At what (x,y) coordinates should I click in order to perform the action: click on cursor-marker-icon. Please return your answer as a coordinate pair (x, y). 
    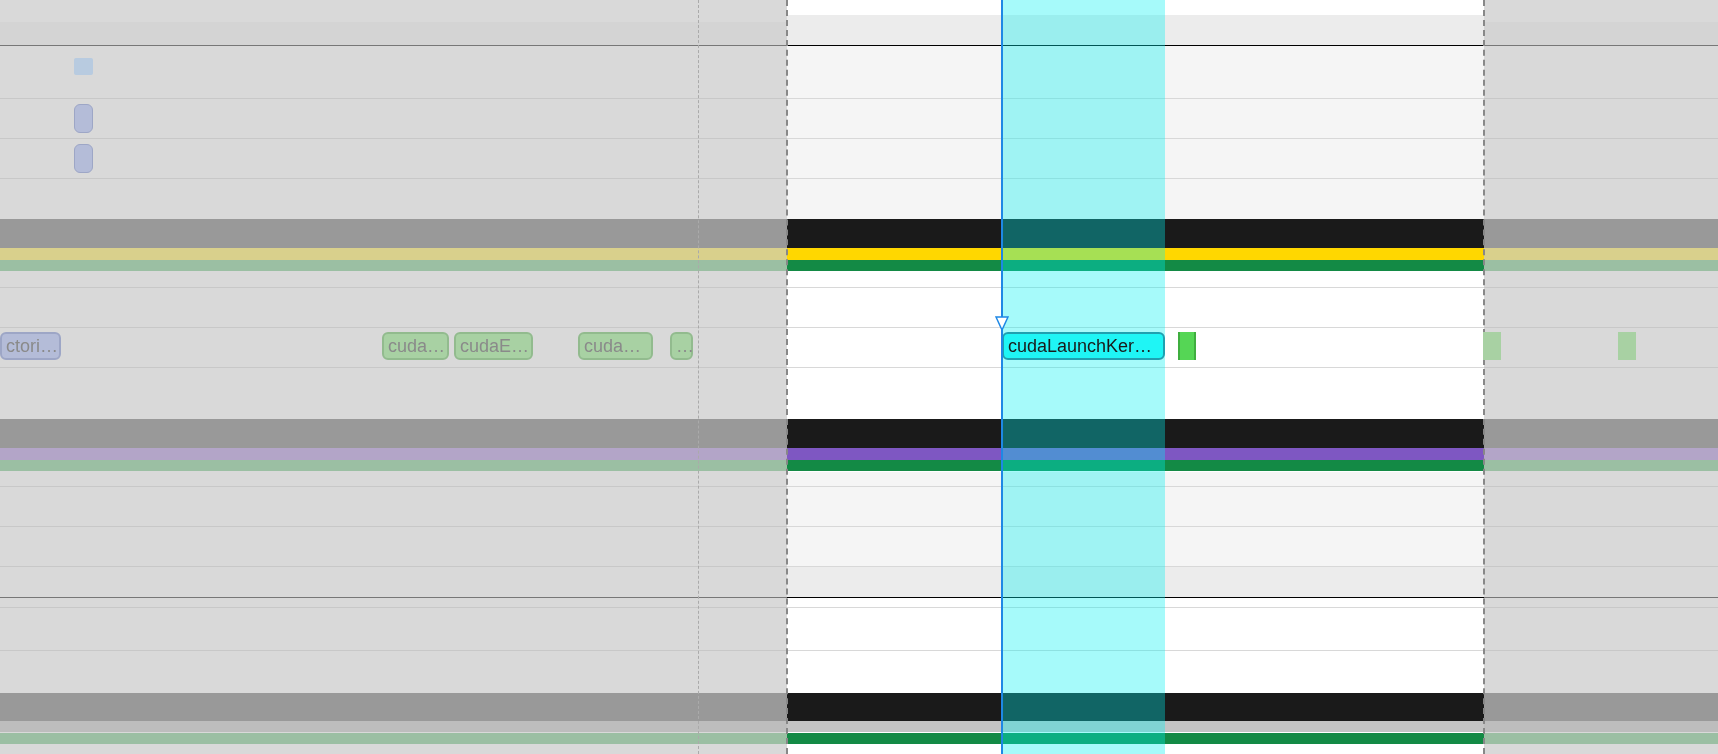
    Looking at the image, I should click on (1002, 323).